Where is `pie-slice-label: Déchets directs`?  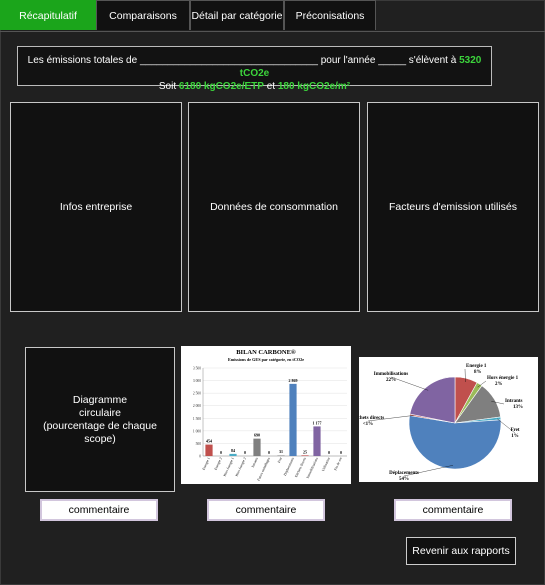 pie-slice-label: Déchets directs is located at coordinates (371, 418).